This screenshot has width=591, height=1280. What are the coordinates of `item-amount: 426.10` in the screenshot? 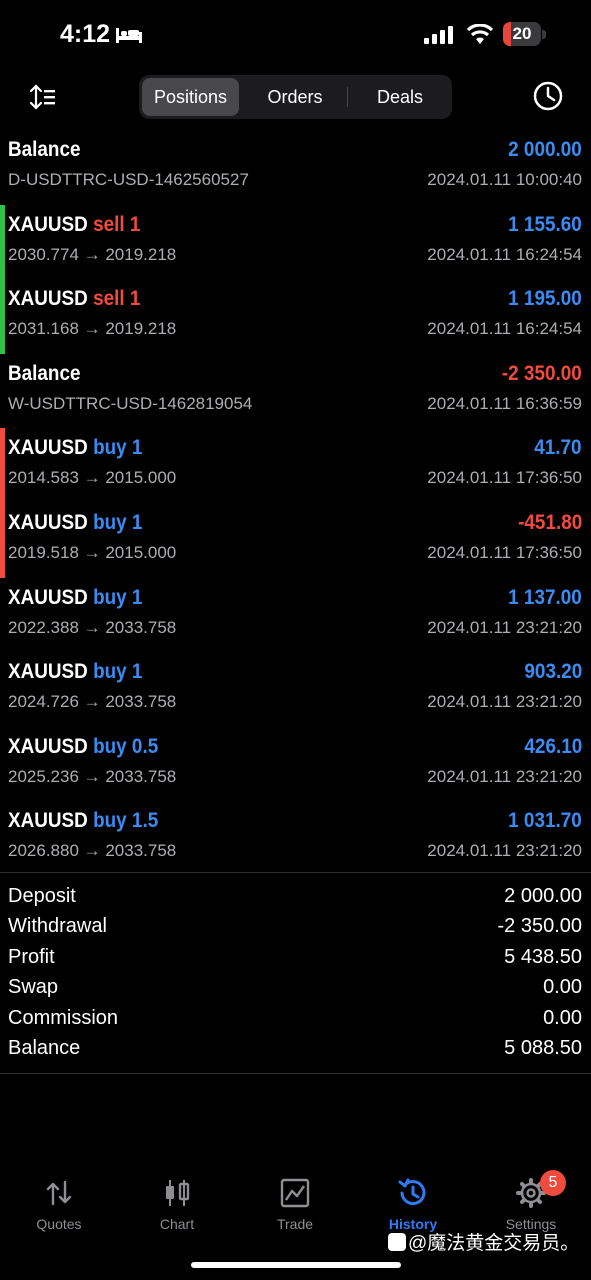 It's located at (553, 746).